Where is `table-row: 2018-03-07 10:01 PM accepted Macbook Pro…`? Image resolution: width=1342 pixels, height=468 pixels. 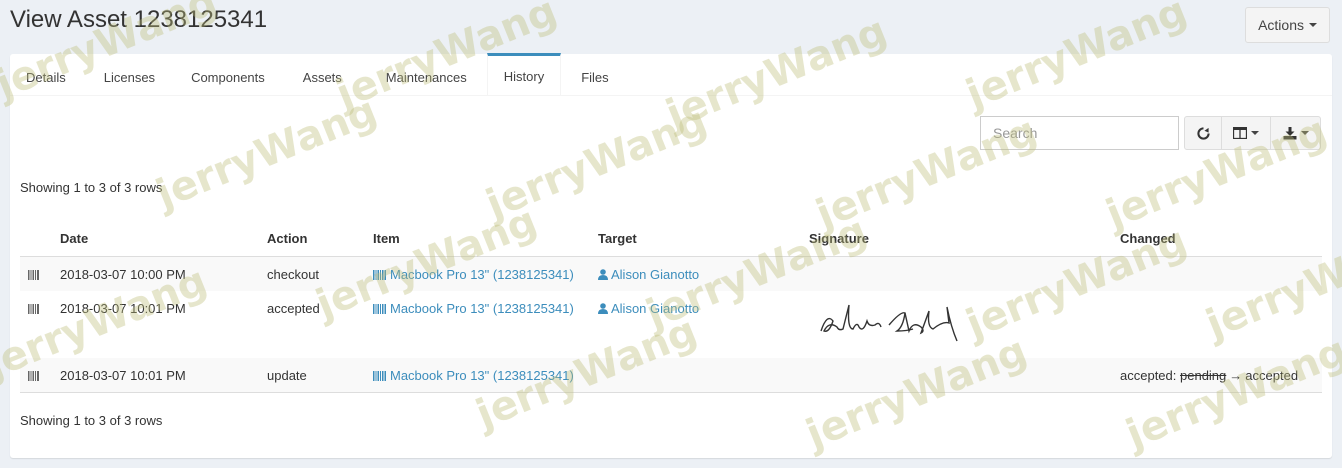 table-row: 2018-03-07 10:01 PM accepted Macbook Pro… is located at coordinates (671, 324).